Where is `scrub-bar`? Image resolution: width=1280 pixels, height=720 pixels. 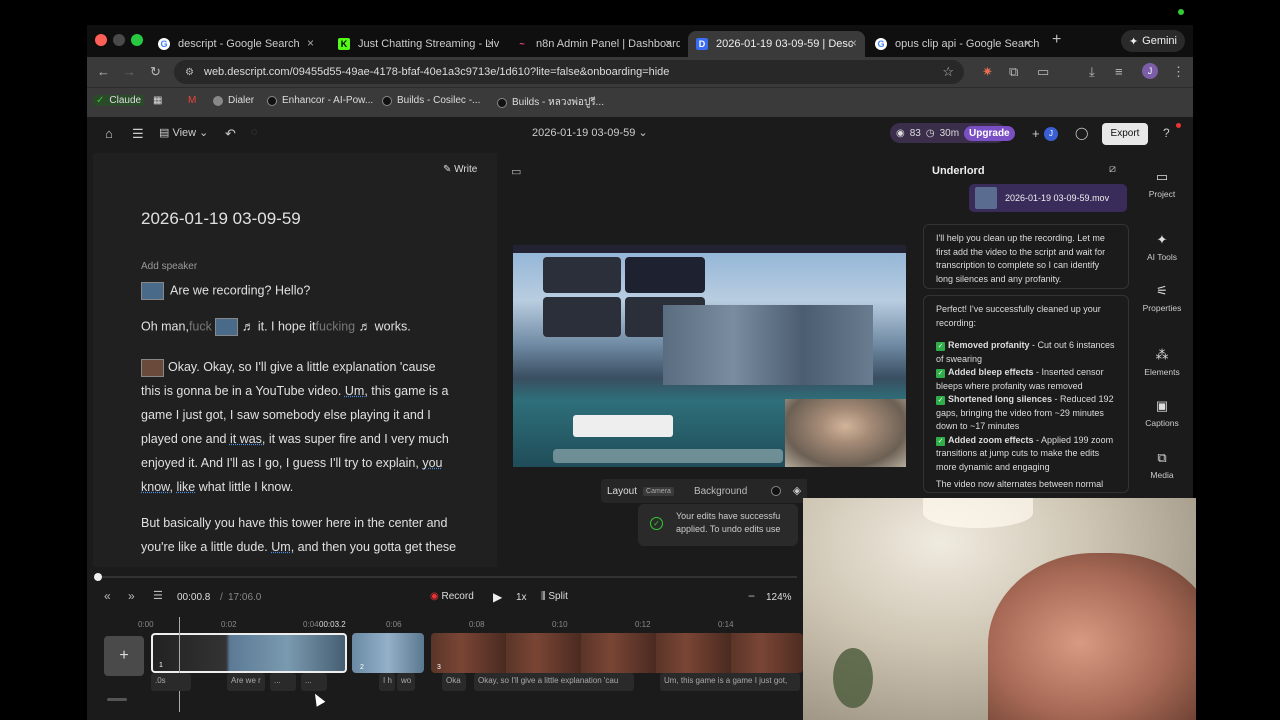
scrub-bar is located at coordinates (447, 577).